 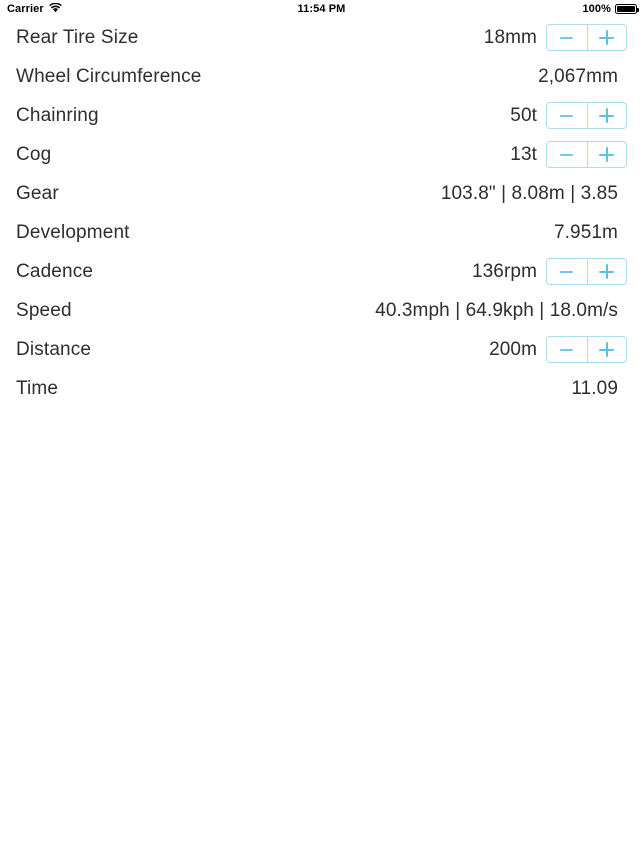 I want to click on row-value-cadence: 136rpm, so click(x=504, y=271).